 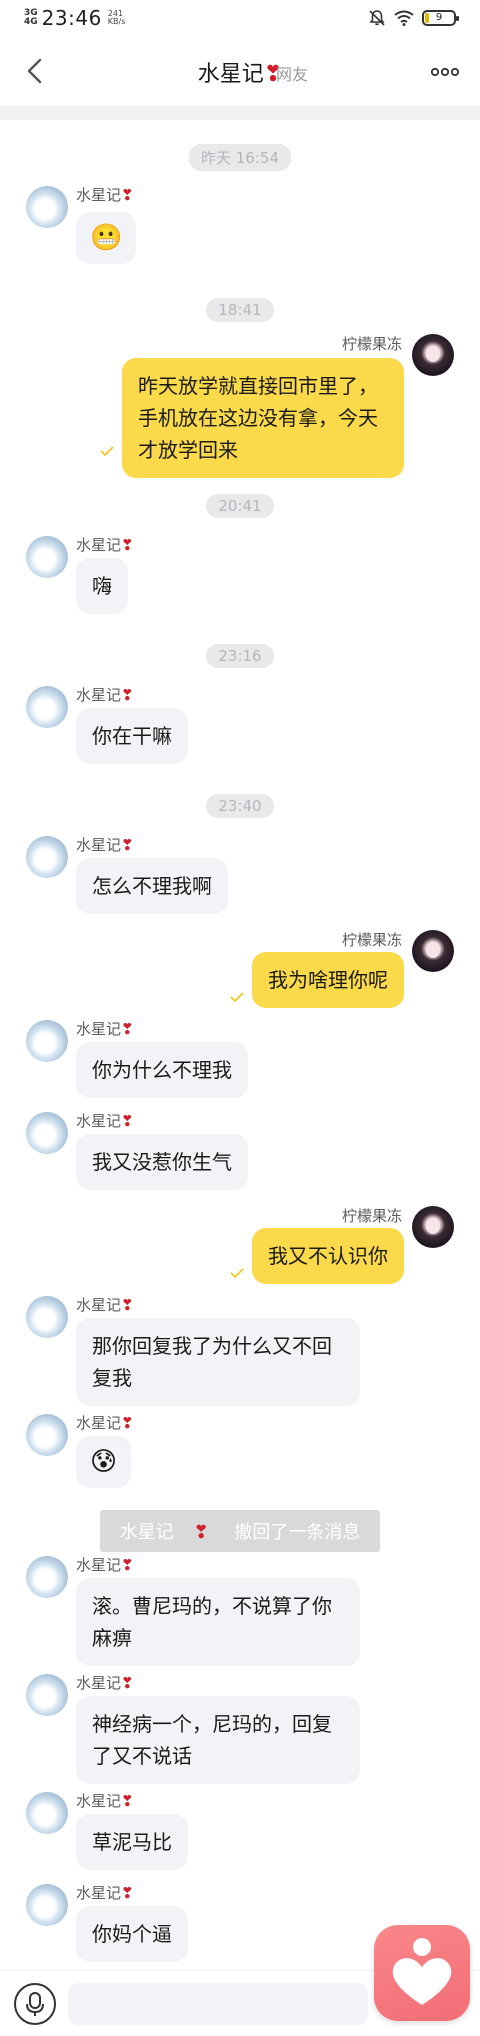 I want to click on header-divider, so click(x=240, y=113).